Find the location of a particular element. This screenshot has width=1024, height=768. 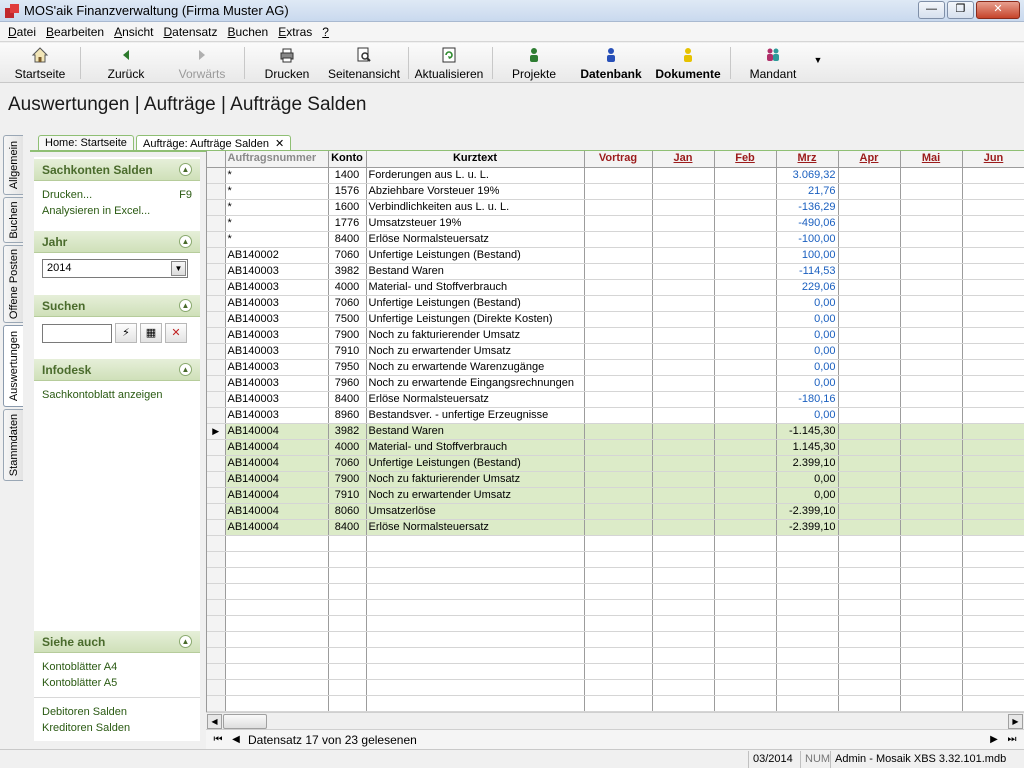

next-record-icon: ▶ is located at coordinates (994, 740).